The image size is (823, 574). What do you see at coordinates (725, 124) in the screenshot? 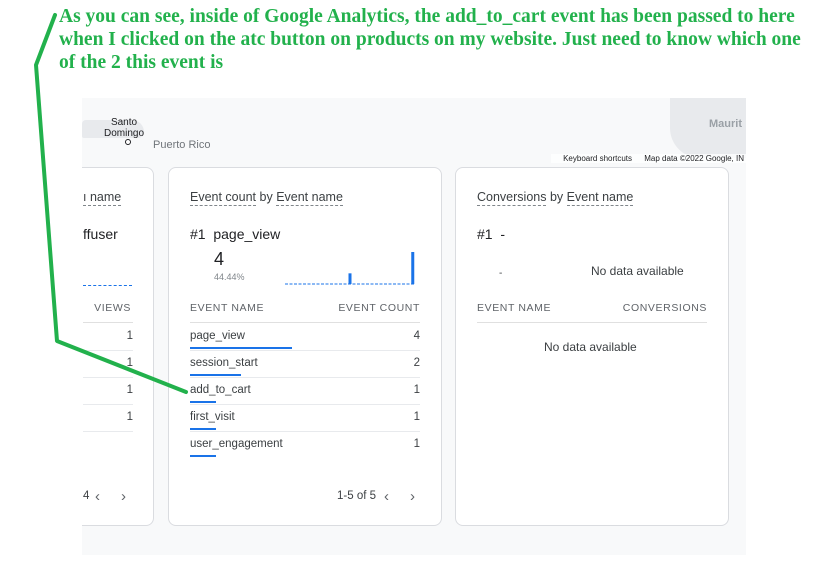
I see `map-label-mauritania: Maurit` at bounding box center [725, 124].